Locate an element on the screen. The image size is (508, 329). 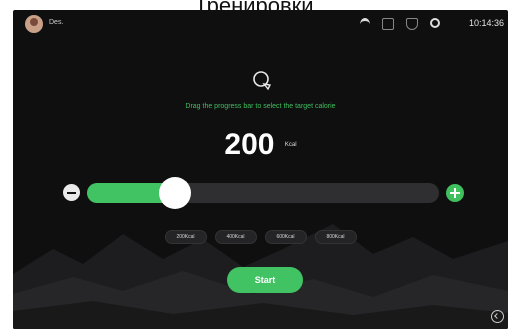
calorie-unit: Kcal is located at coordinates (290, 145).